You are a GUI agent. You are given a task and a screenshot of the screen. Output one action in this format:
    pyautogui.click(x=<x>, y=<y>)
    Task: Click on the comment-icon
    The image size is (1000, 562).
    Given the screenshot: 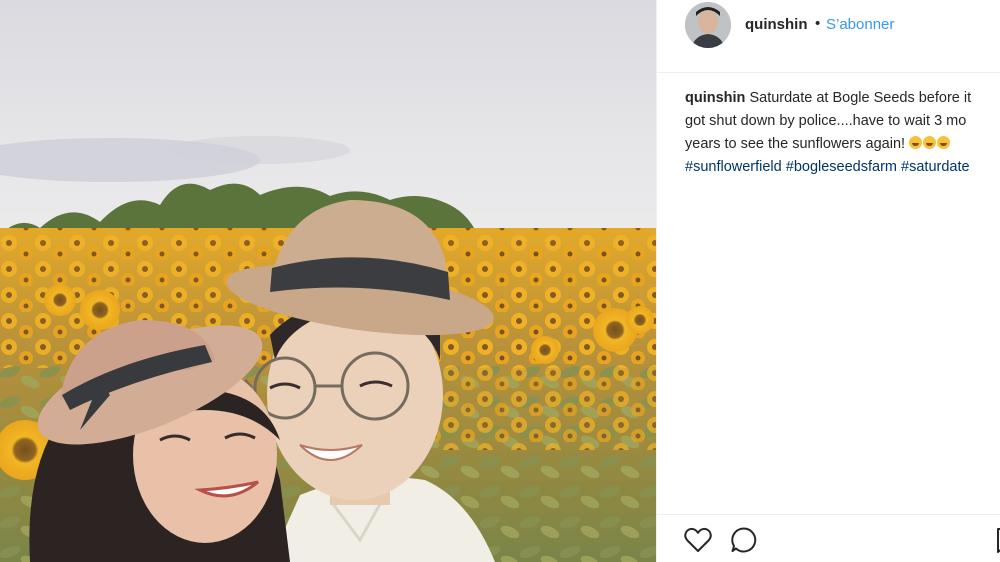 What is the action you would take?
    pyautogui.click(x=744, y=540)
    